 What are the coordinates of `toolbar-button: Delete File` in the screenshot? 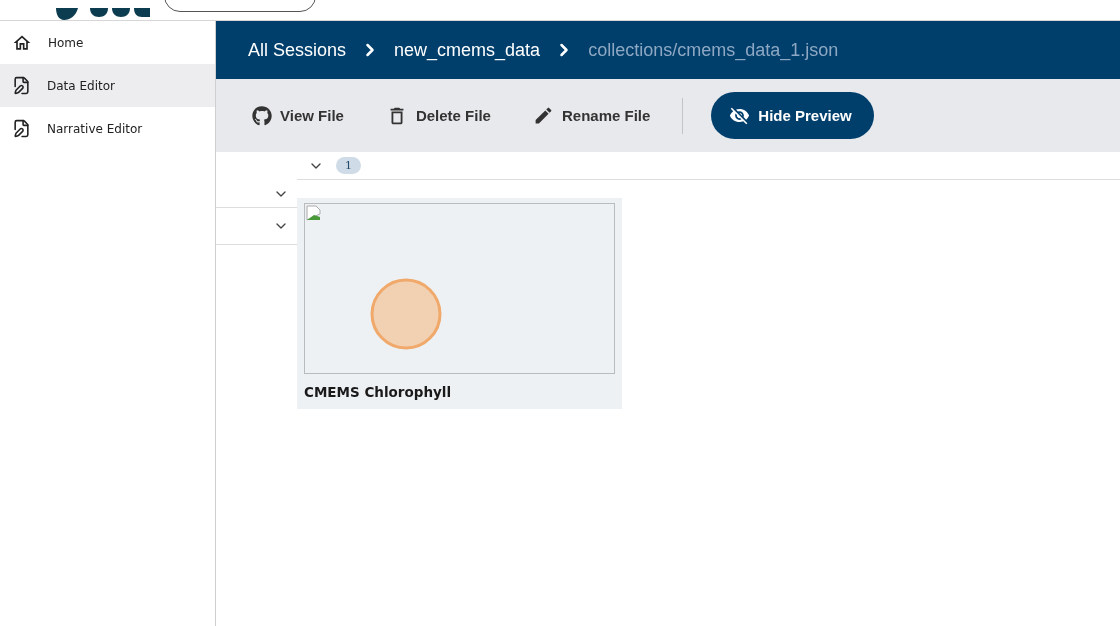 It's located at (438, 115).